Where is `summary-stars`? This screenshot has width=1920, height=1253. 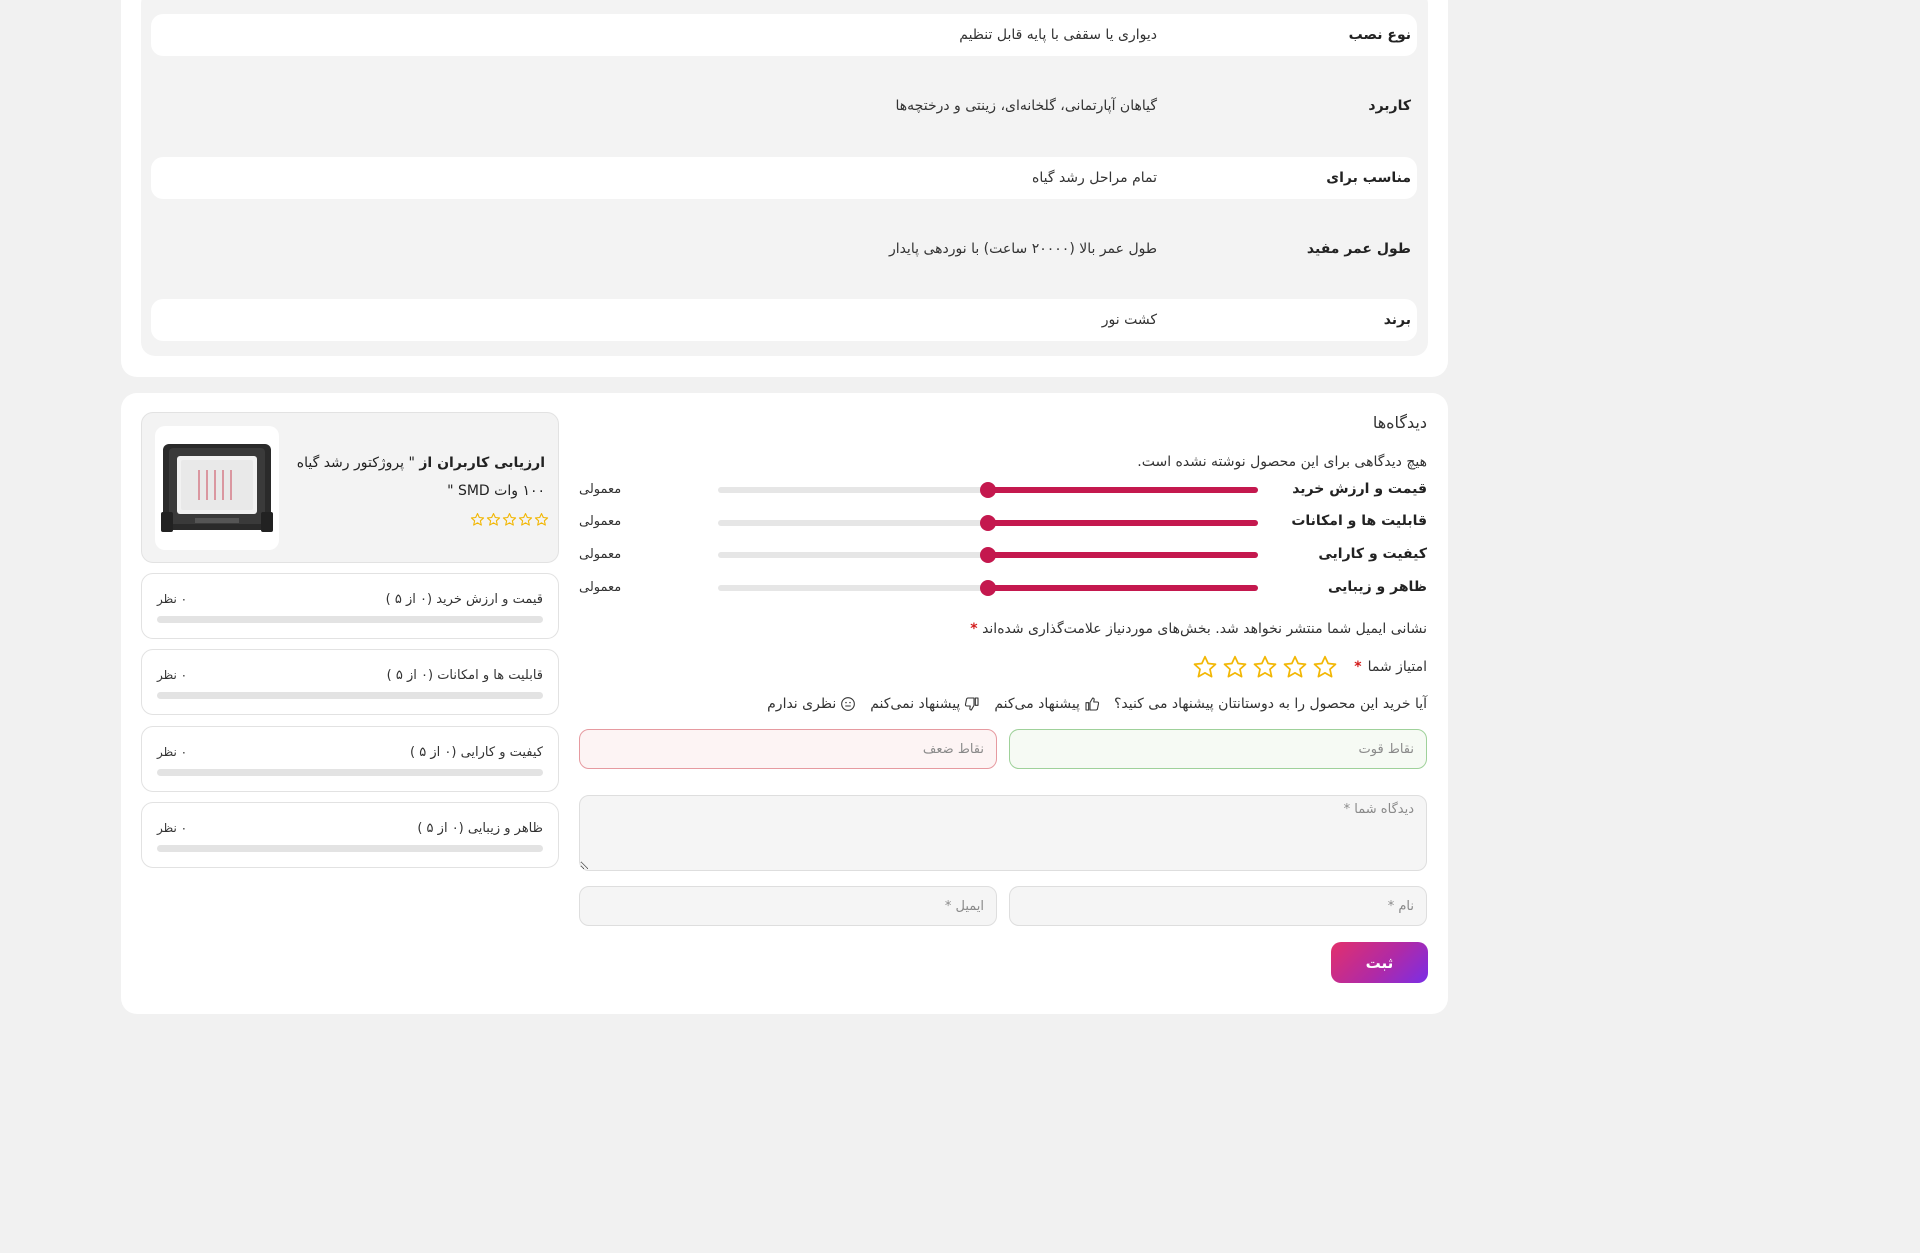
summary-stars is located at coordinates (509, 519).